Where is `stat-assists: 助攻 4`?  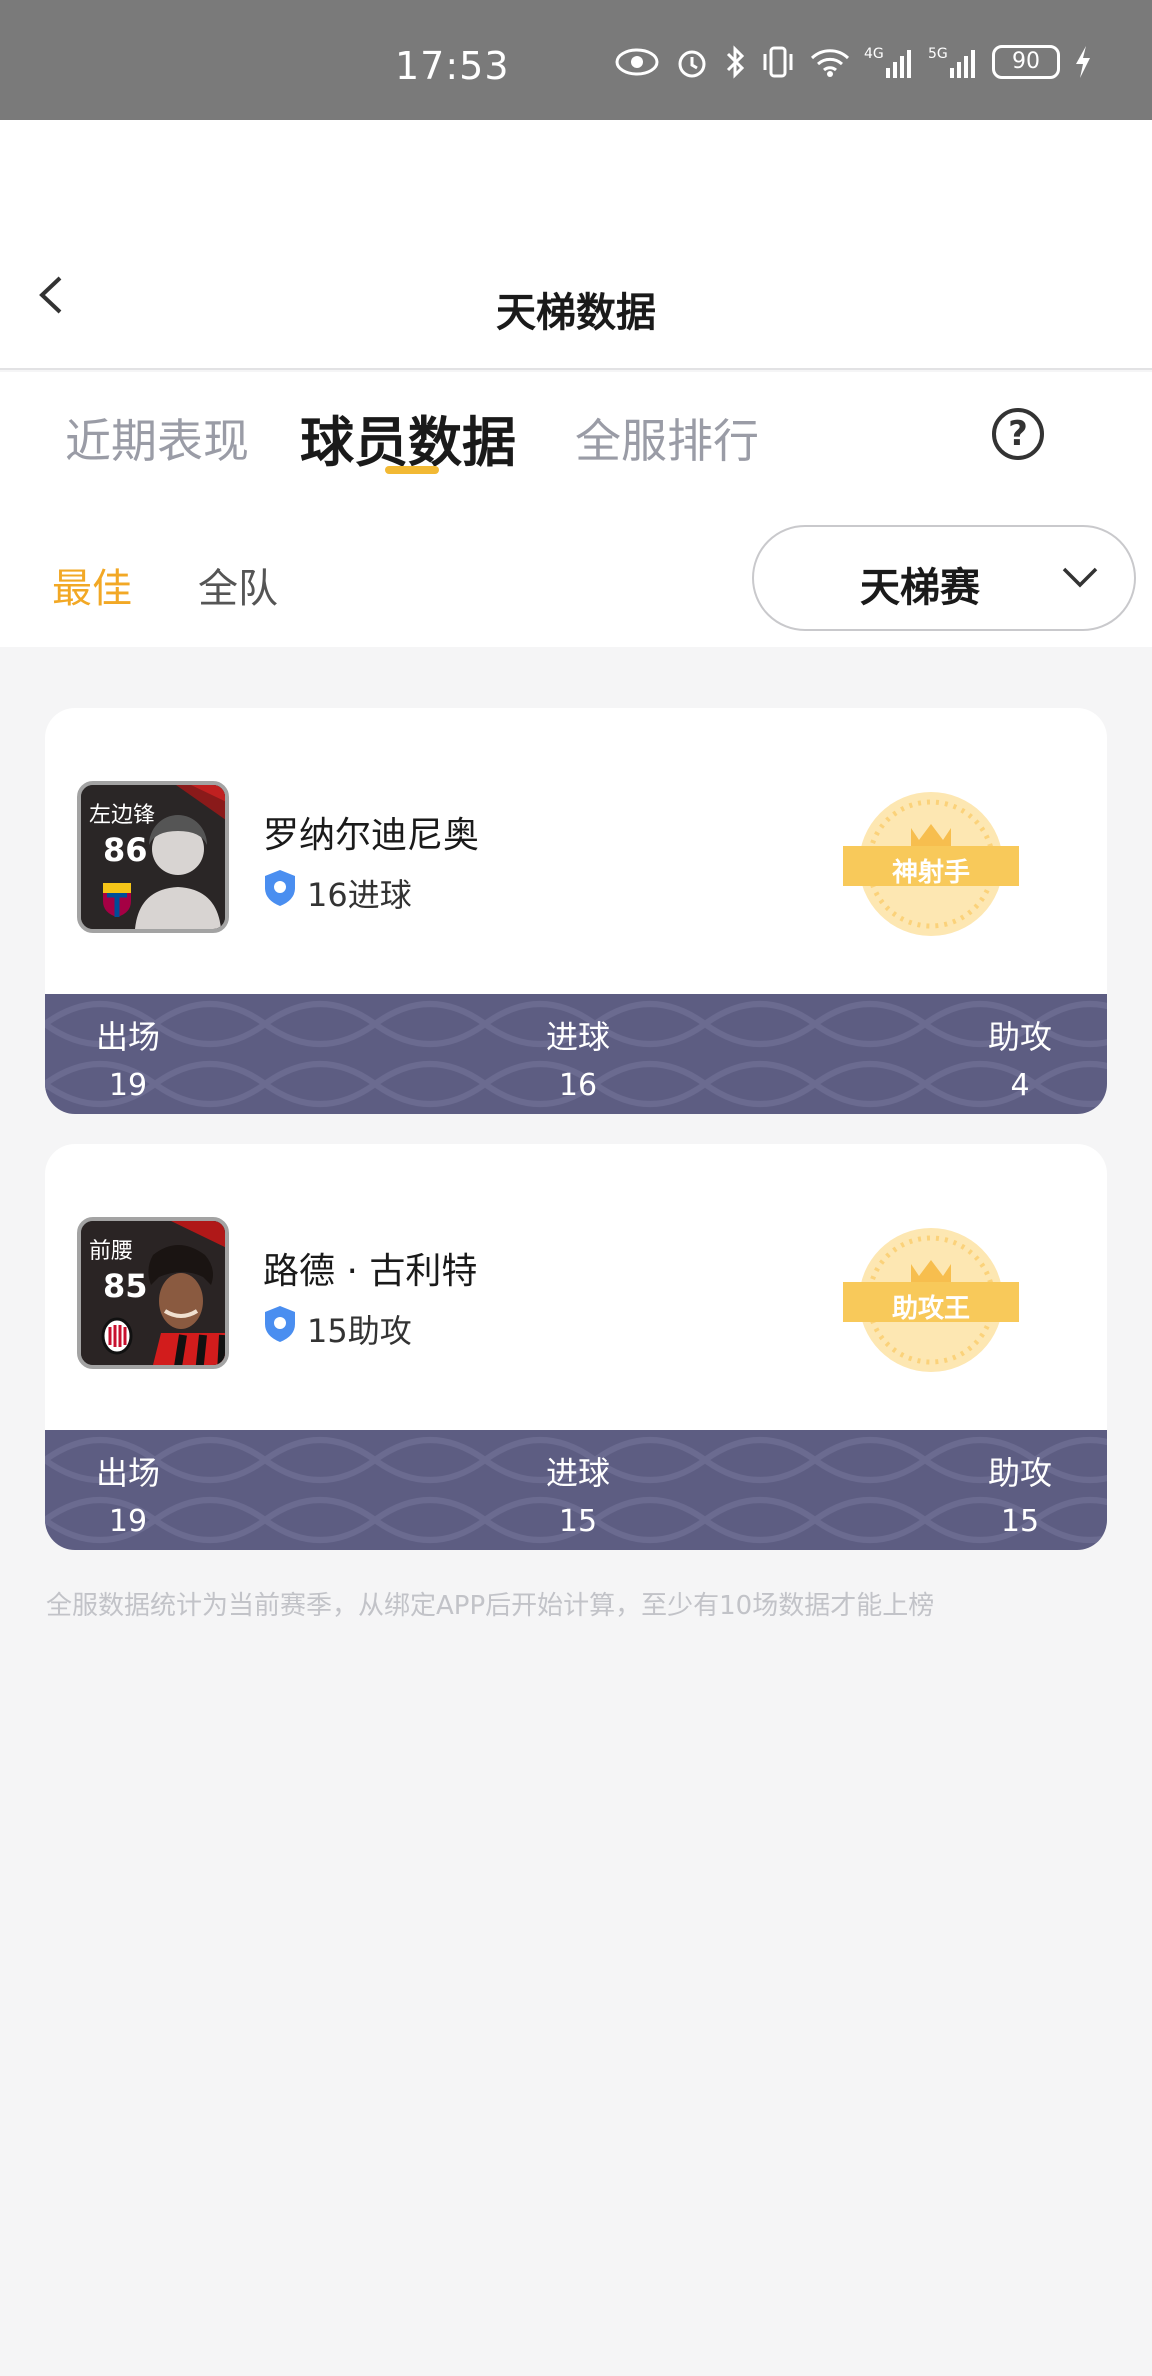 stat-assists: 助攻 4 is located at coordinates (1020, 1057).